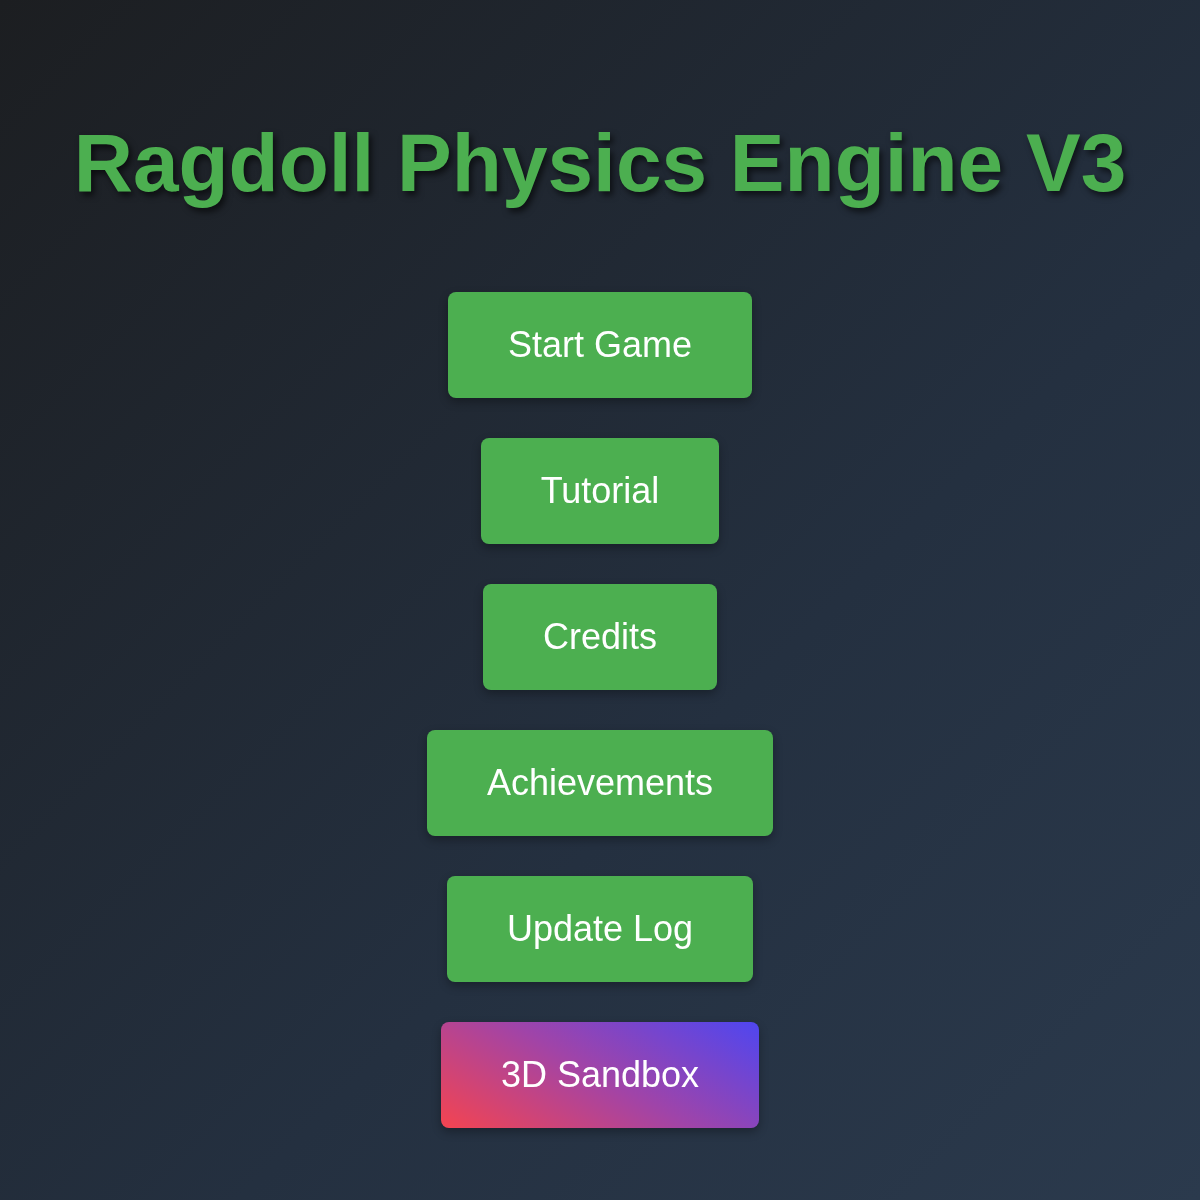  I want to click on menu-button: Credits, so click(600, 637).